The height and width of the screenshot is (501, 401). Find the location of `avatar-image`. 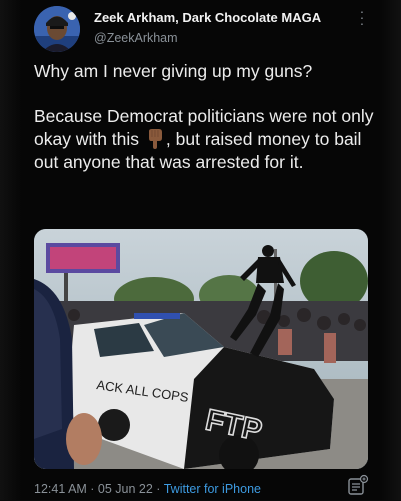

avatar-image is located at coordinates (57, 29).